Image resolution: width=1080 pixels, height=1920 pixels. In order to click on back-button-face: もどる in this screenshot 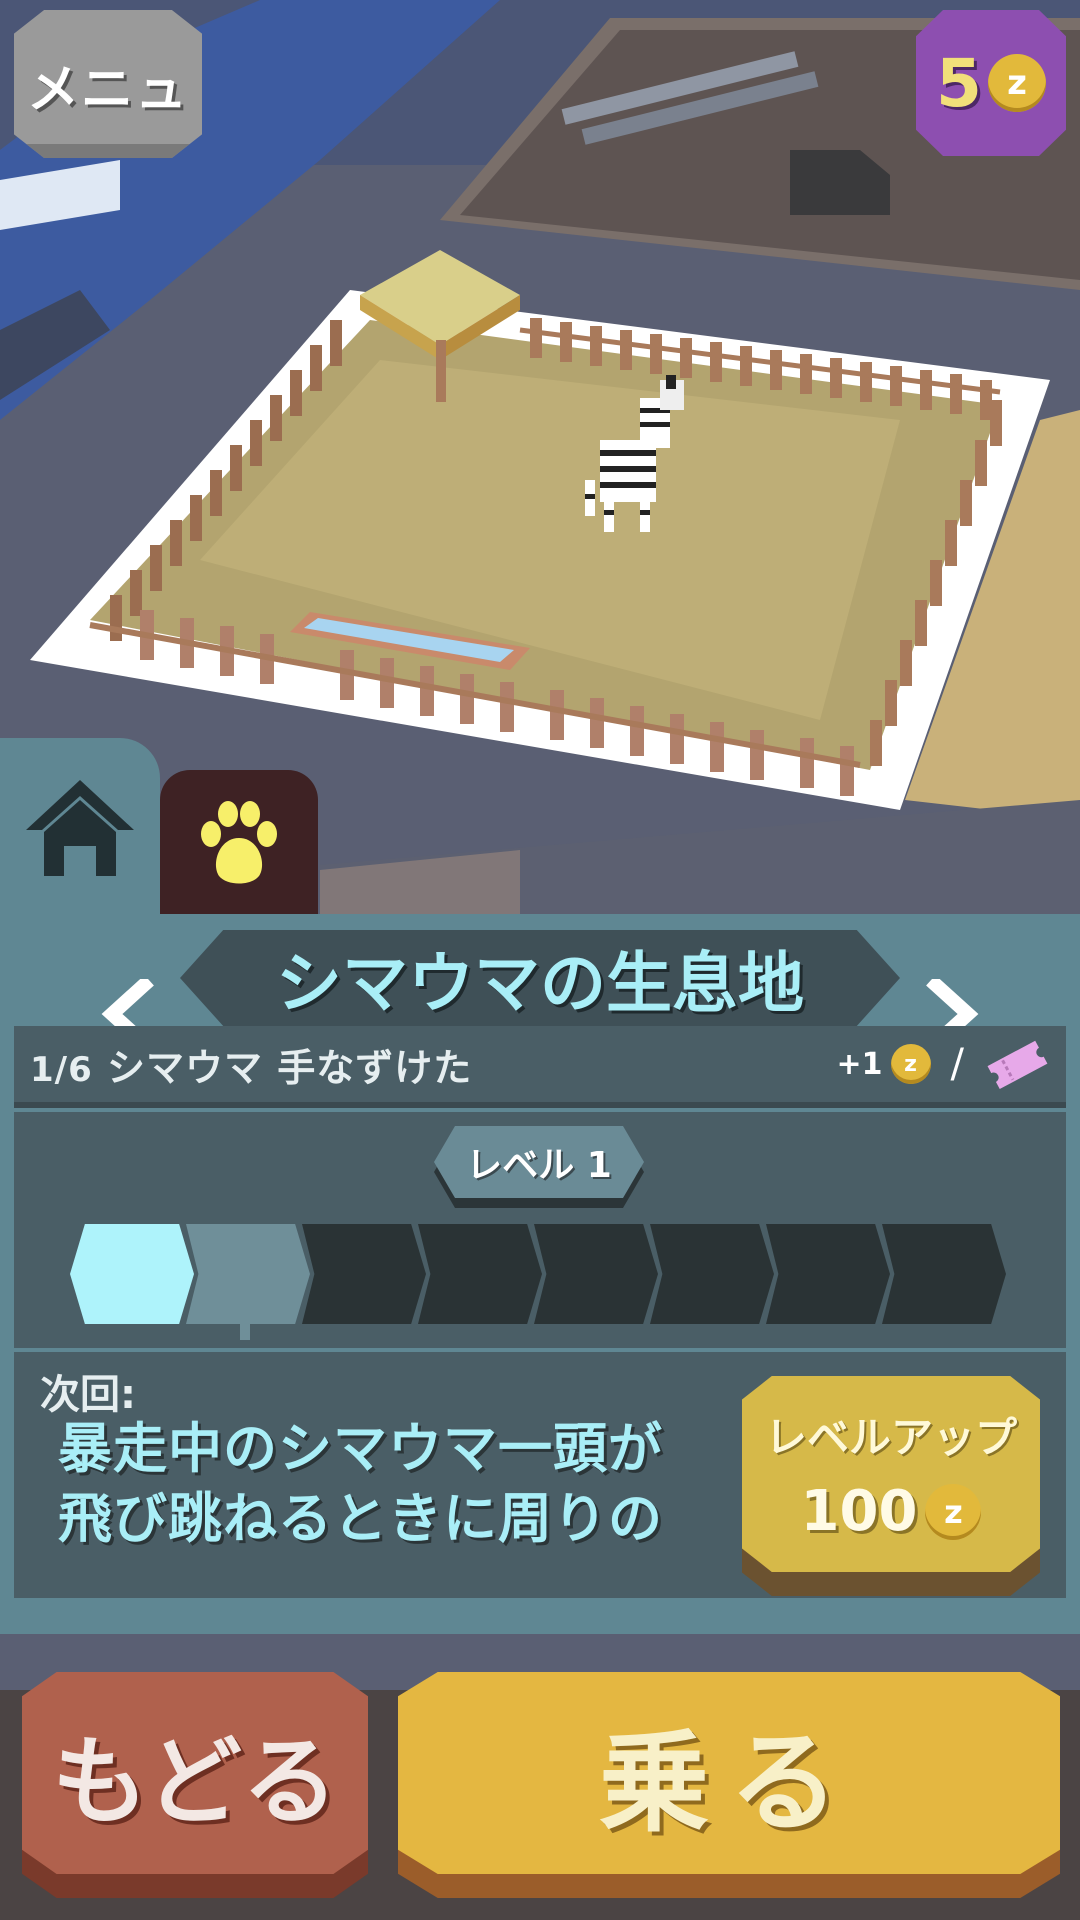, I will do `click(195, 1773)`.